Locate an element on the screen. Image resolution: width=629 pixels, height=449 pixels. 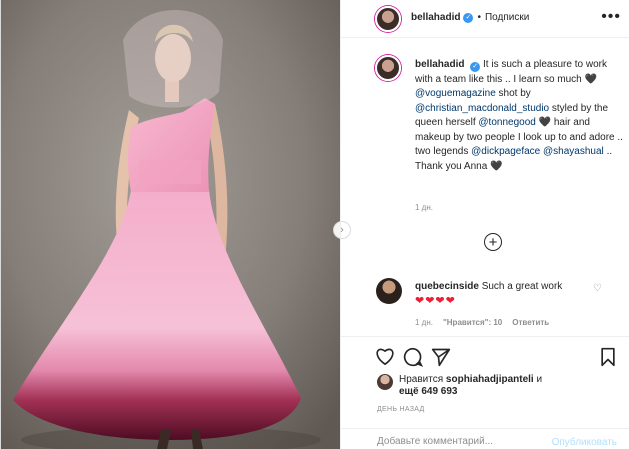
author-avatar is located at coordinates (388, 19).